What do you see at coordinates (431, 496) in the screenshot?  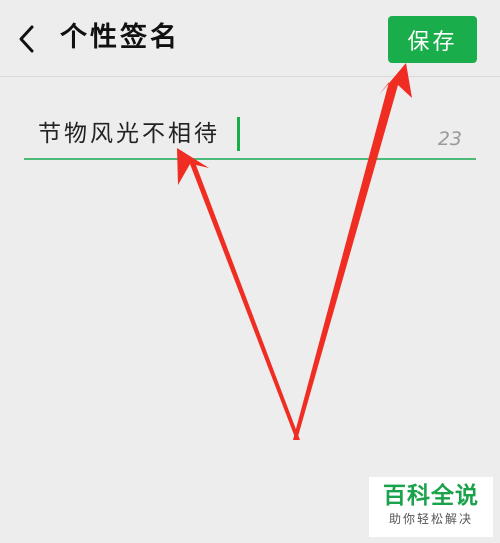 I see `watermark-title: 百科全说` at bounding box center [431, 496].